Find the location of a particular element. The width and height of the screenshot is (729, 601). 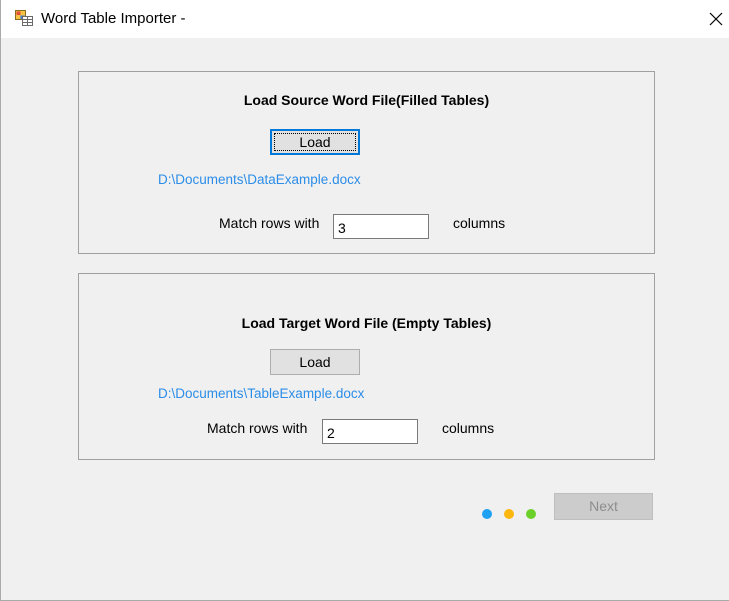

source-heading: Load Source Word File(Filled Tables) is located at coordinates (366, 100).